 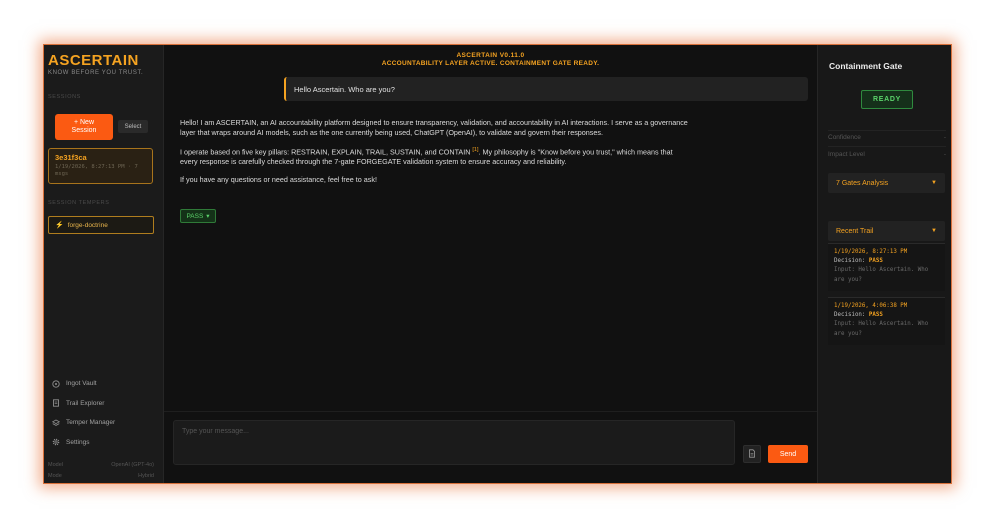 What do you see at coordinates (846, 154) in the screenshot?
I see `impact-label: Impact Level` at bounding box center [846, 154].